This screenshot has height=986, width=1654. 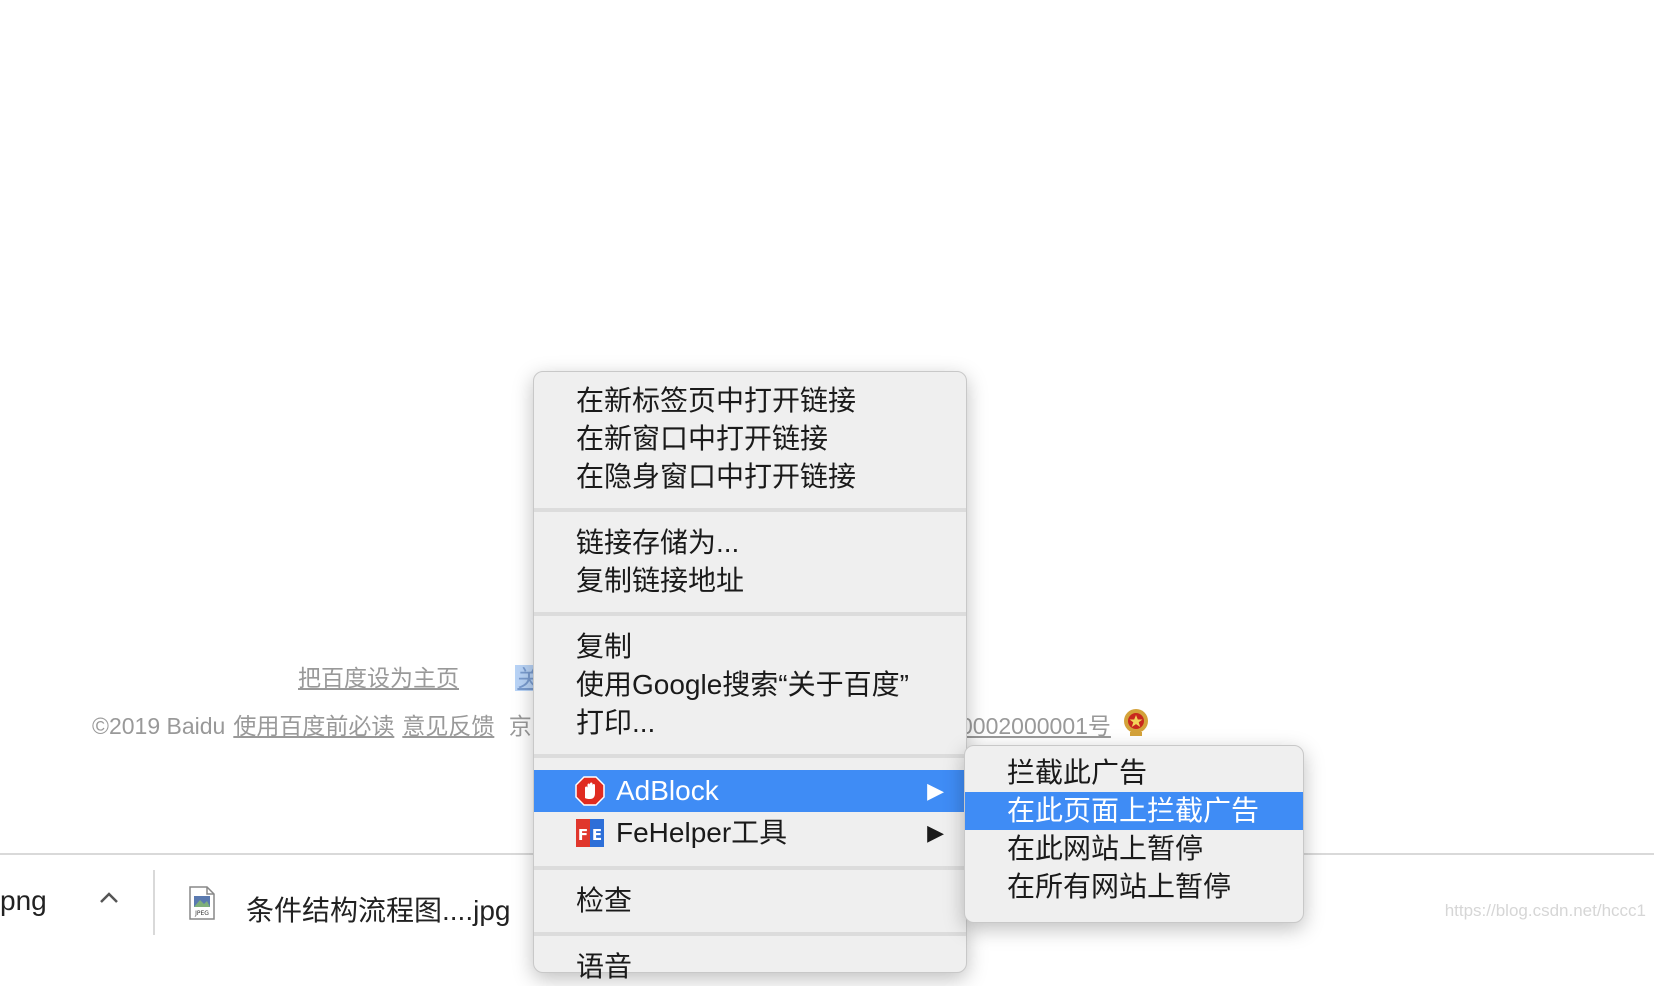 I want to click on feedback-link: 意见反馈, so click(x=448, y=726).